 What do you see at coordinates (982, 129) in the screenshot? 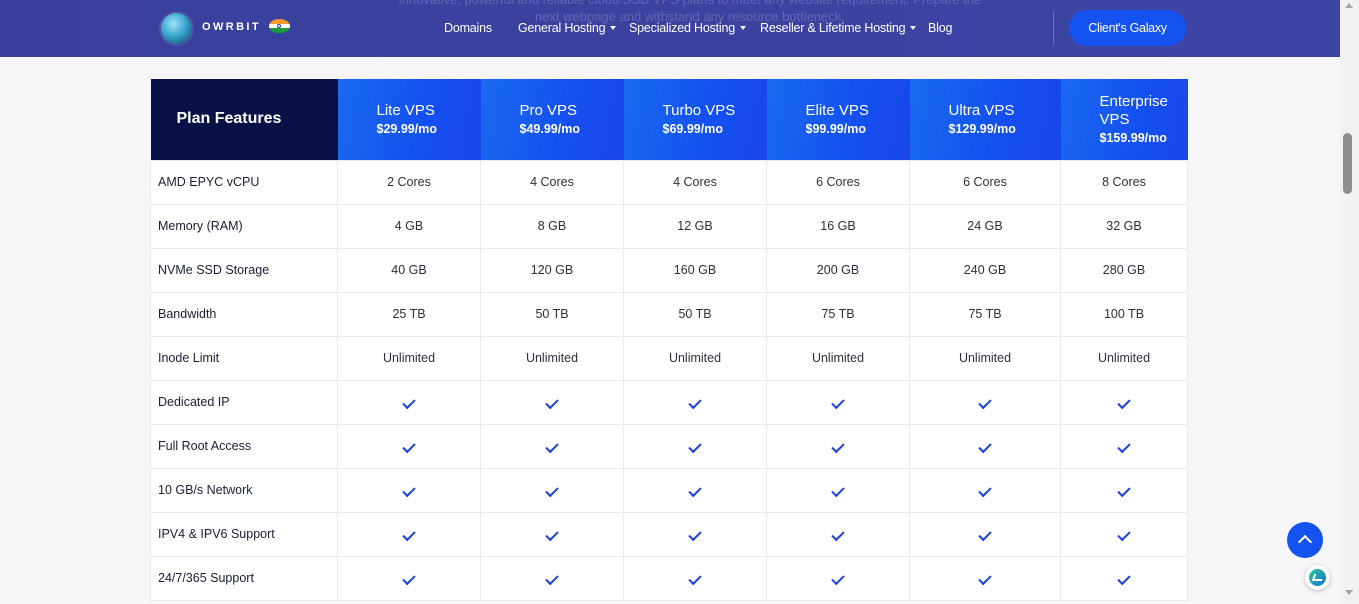
I see `plan-price: $129.99/mo` at bounding box center [982, 129].